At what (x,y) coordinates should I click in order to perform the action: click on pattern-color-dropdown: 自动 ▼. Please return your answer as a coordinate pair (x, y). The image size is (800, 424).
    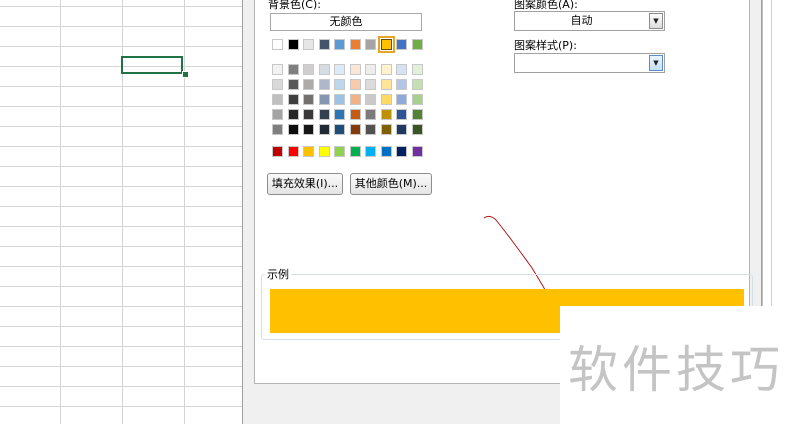
    Looking at the image, I should click on (589, 21).